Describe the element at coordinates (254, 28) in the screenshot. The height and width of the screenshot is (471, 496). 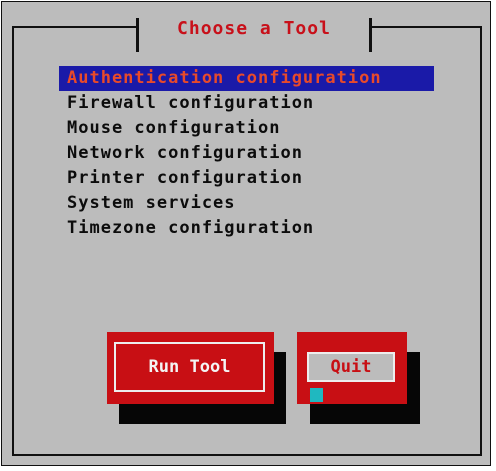
I see `dialog-title: Choose a Tool` at that location.